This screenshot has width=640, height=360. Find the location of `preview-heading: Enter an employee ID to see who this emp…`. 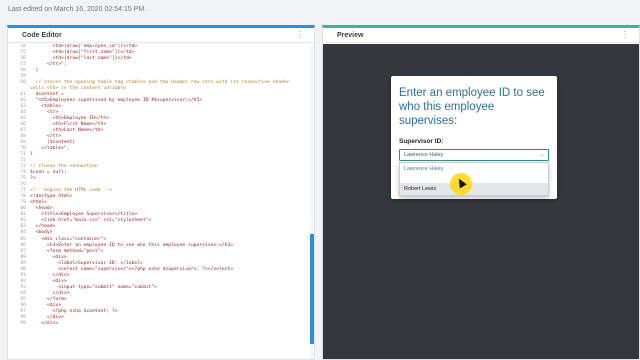

preview-heading: Enter an employee ID to see who this emp… is located at coordinates (472, 107).